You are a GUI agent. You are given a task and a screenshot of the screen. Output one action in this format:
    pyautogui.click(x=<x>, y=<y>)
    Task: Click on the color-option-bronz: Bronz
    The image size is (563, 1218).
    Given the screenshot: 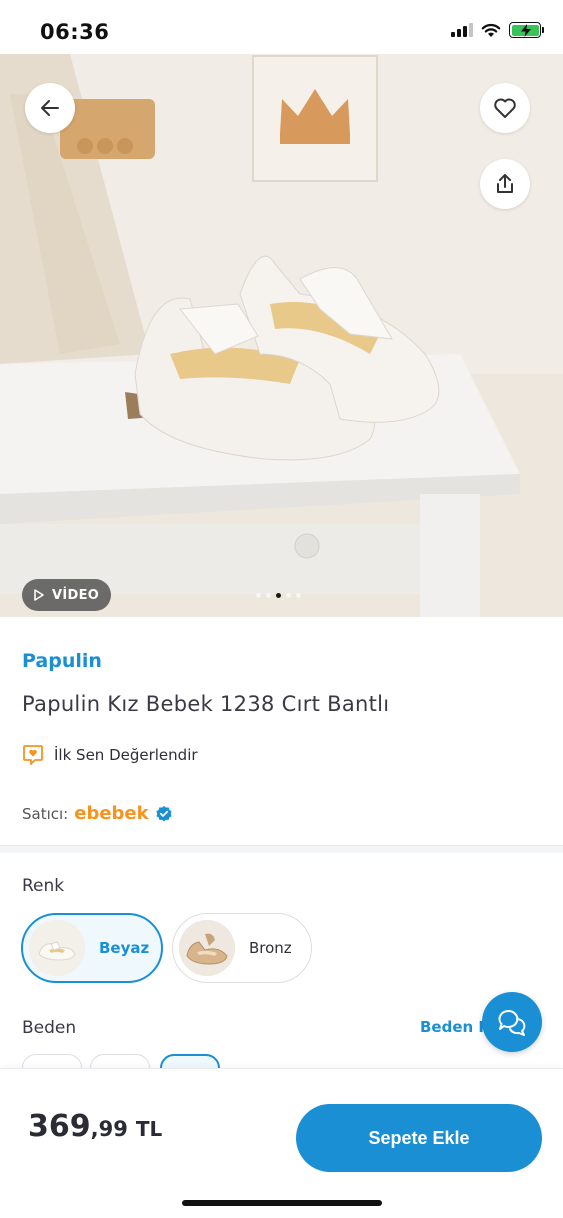 What is the action you would take?
    pyautogui.click(x=242, y=948)
    